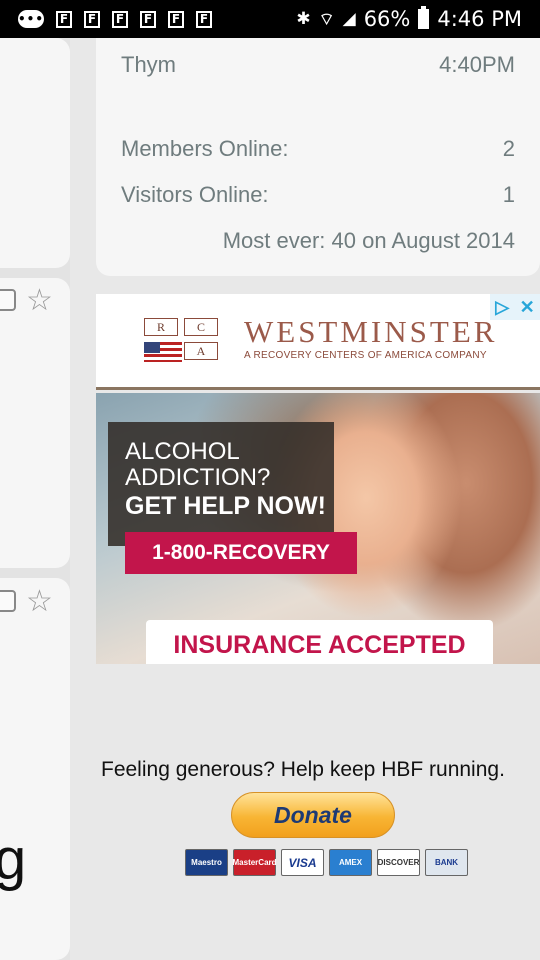 Image resolution: width=540 pixels, height=960 pixels. I want to click on last-post-row: Thym 4:40PM, so click(318, 65).